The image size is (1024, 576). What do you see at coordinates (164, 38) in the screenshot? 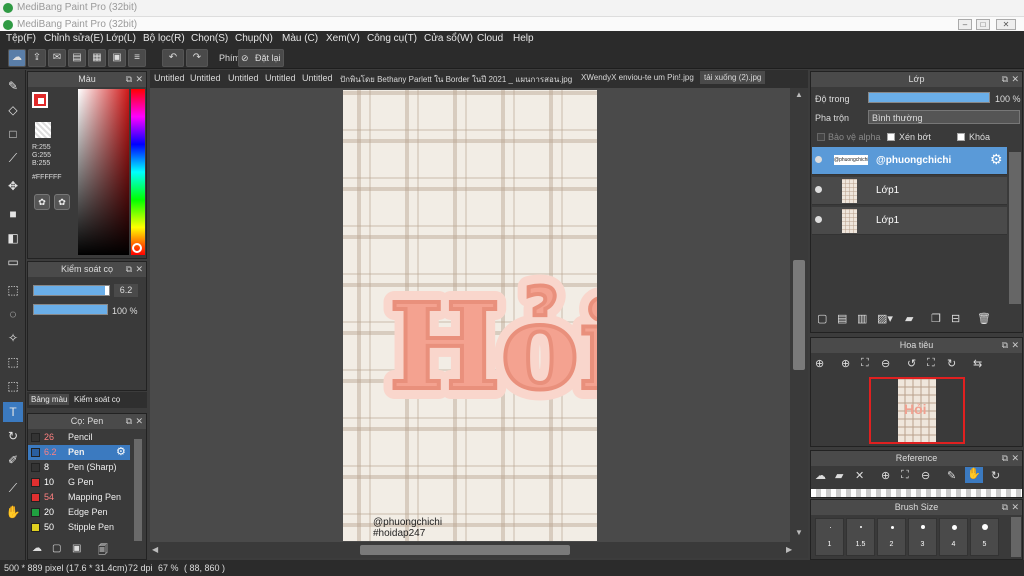
I see `menu-filter: Bộ lọc(R)` at bounding box center [164, 38].